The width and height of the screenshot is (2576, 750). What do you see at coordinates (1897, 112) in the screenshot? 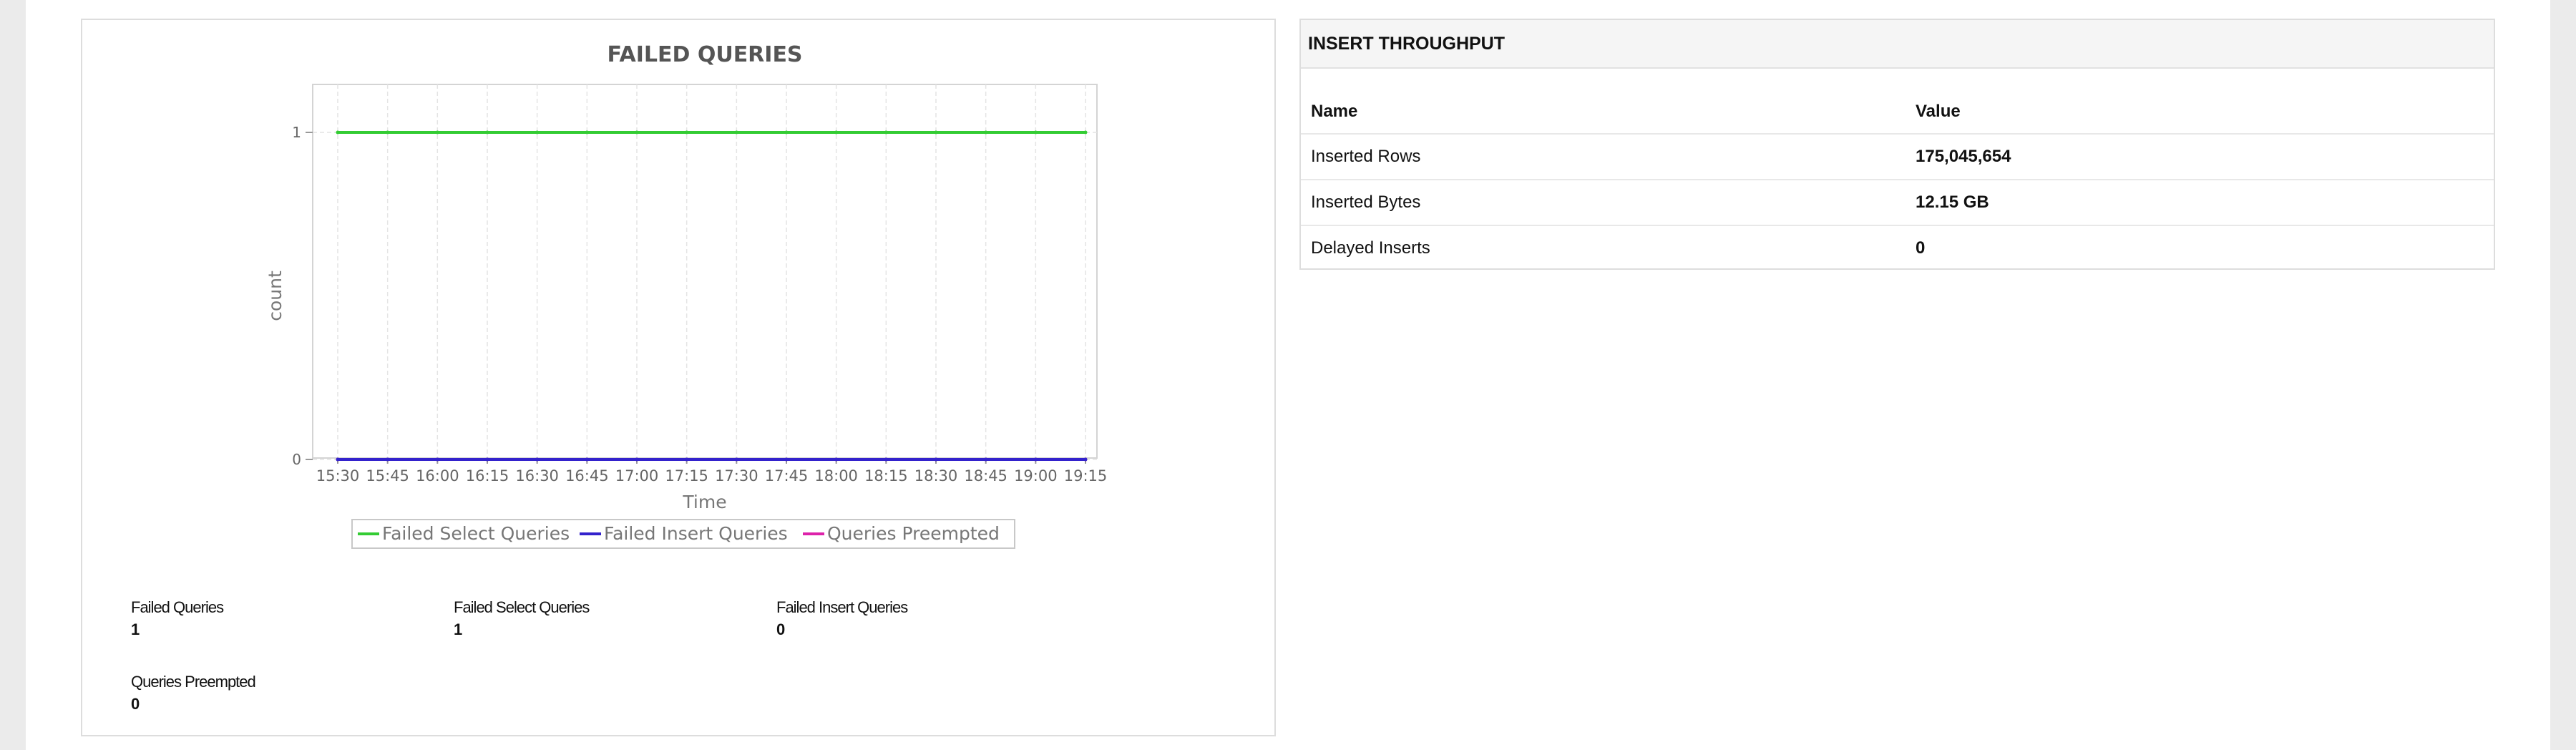
I see `table-header-row: Name Value` at bounding box center [1897, 112].